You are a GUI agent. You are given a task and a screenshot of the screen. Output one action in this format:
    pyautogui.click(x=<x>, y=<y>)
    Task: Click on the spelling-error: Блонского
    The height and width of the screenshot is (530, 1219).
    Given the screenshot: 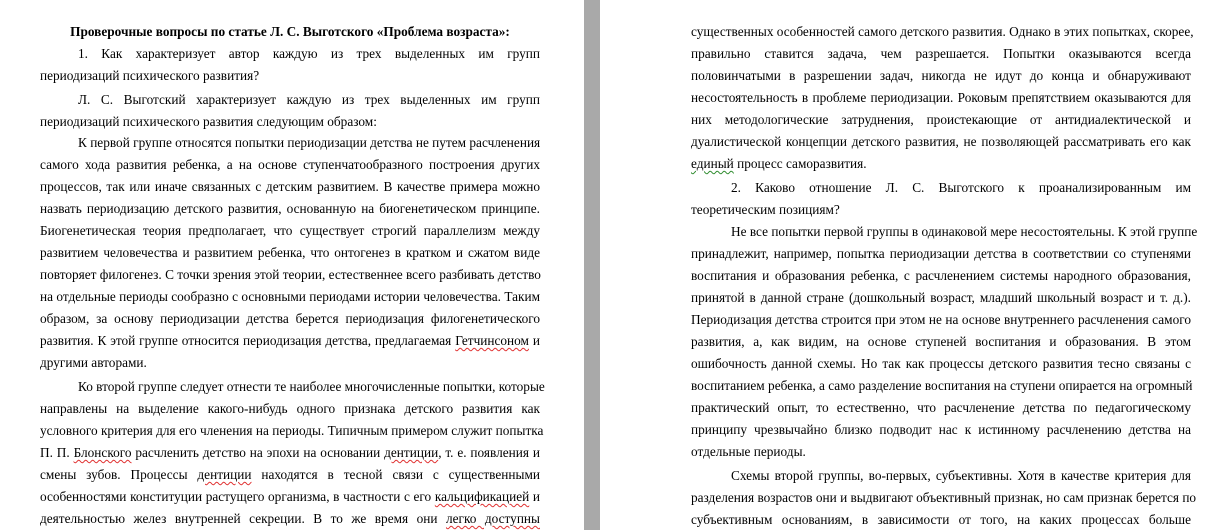 What is the action you would take?
    pyautogui.click(x=102, y=452)
    